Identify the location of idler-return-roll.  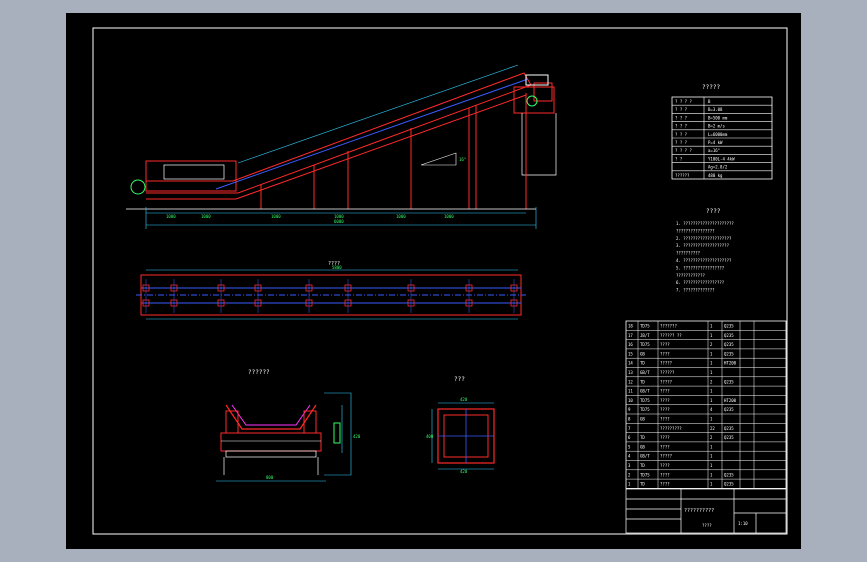
(271, 454).